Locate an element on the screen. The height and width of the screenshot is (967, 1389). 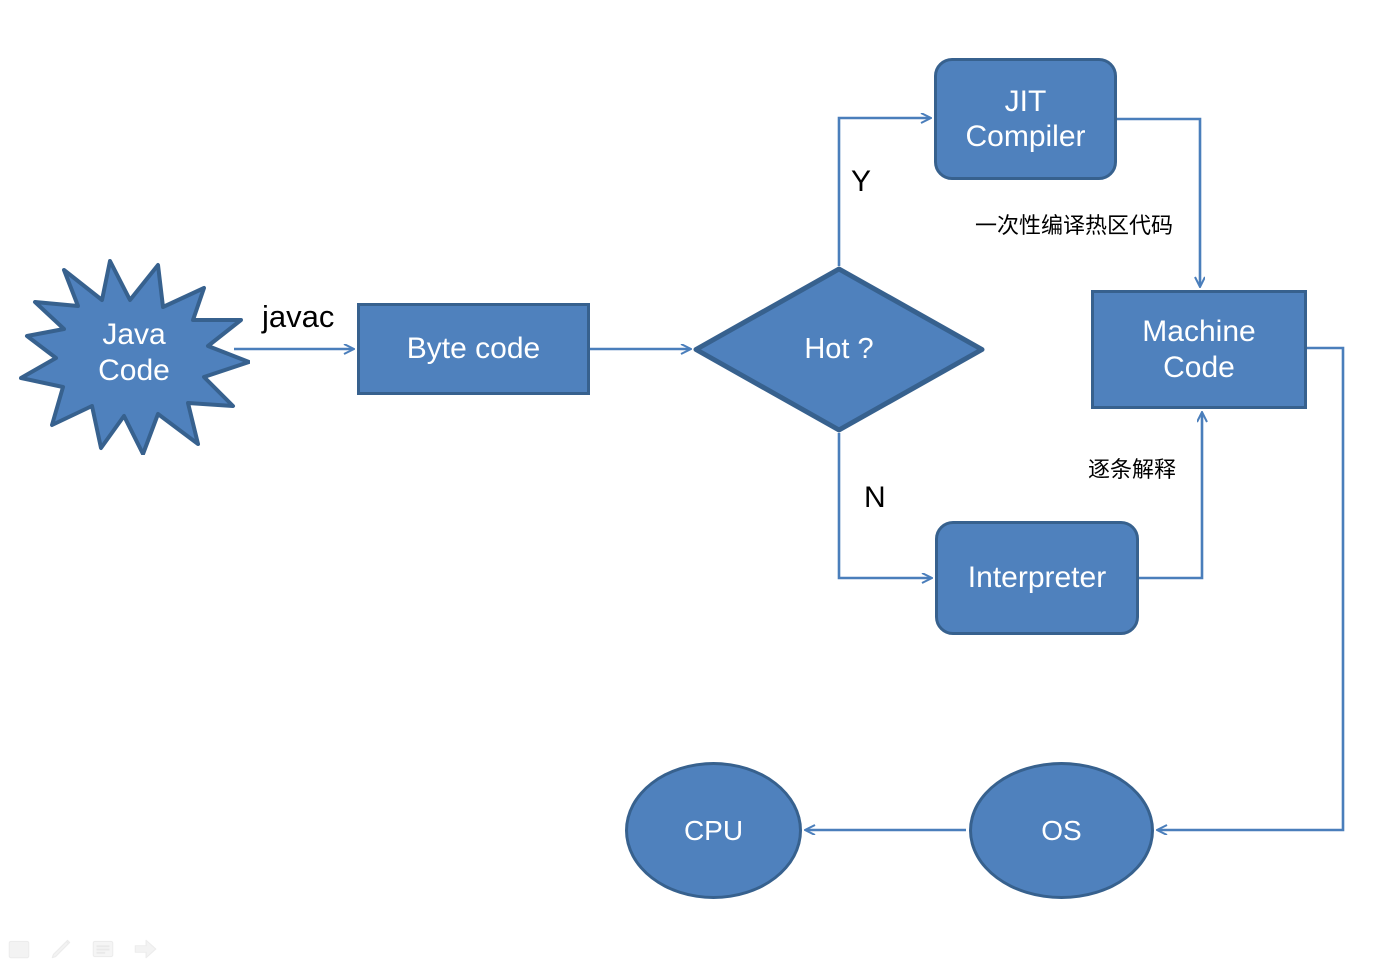
node-hot-decision-label: Hot ? is located at coordinates (839, 349).